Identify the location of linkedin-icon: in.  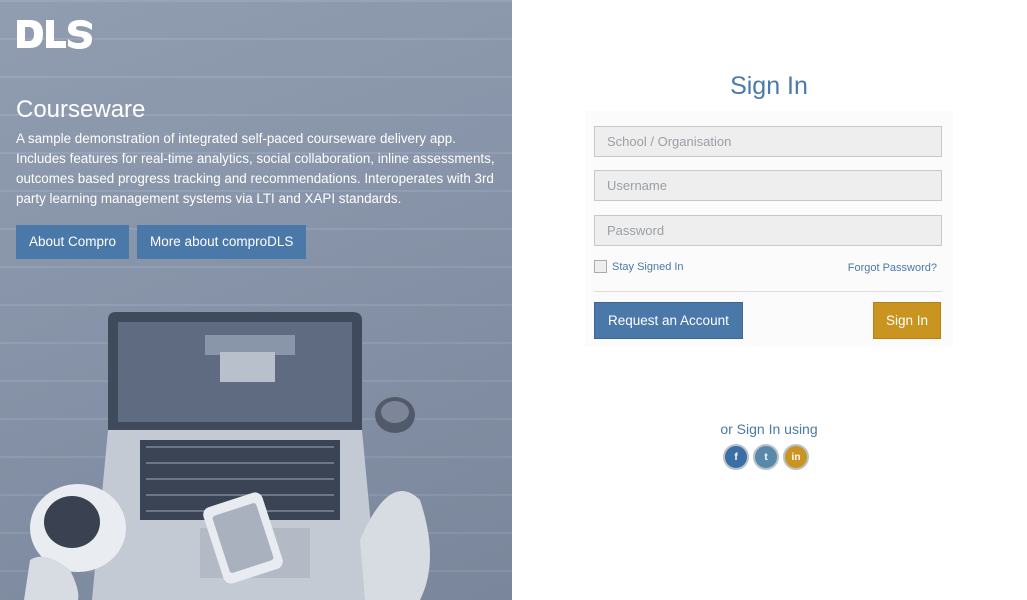
(796, 457).